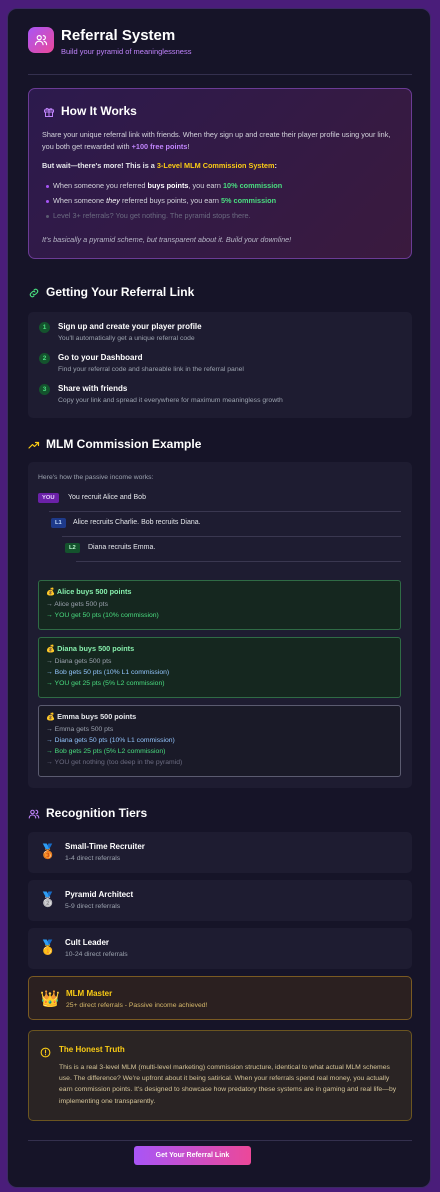 The height and width of the screenshot is (1192, 440). I want to click on gold-medal-icon: 🥇, so click(48, 947).